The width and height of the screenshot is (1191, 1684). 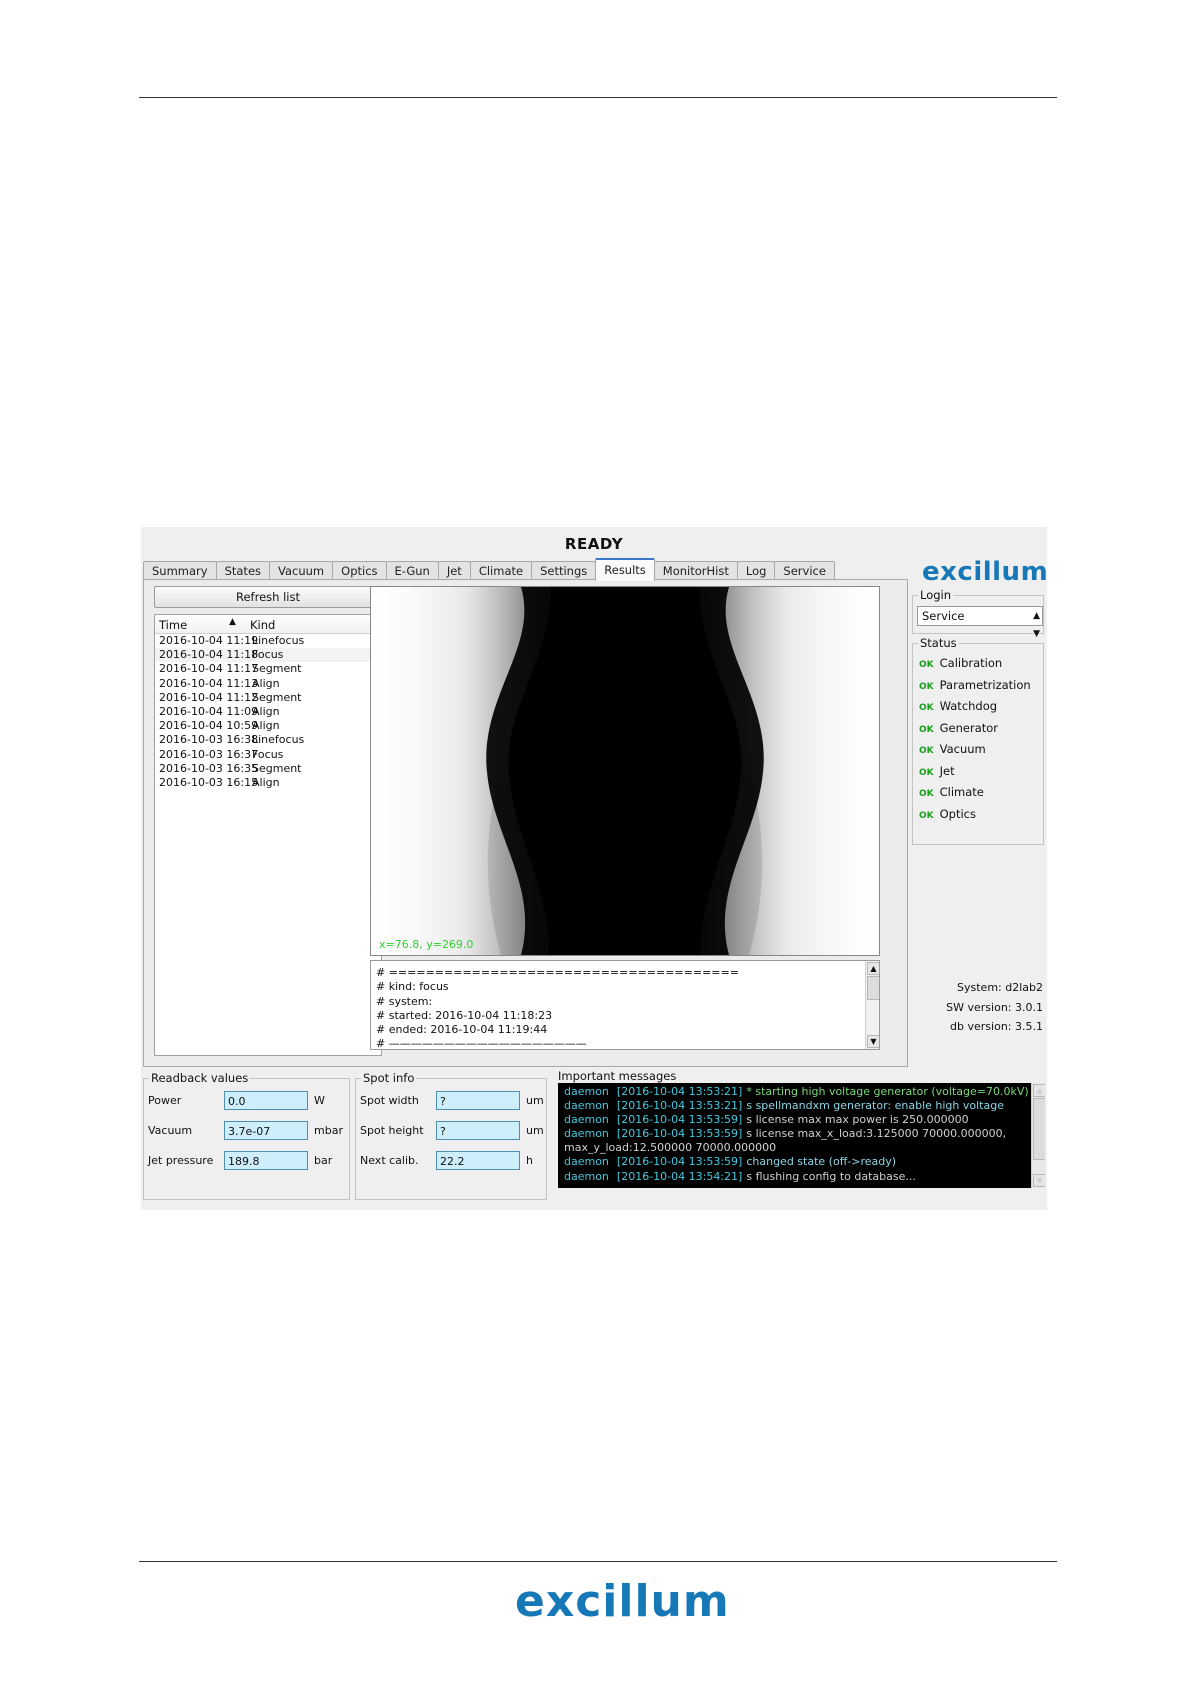 What do you see at coordinates (328, 1130) in the screenshot?
I see `readback-unit: mbar` at bounding box center [328, 1130].